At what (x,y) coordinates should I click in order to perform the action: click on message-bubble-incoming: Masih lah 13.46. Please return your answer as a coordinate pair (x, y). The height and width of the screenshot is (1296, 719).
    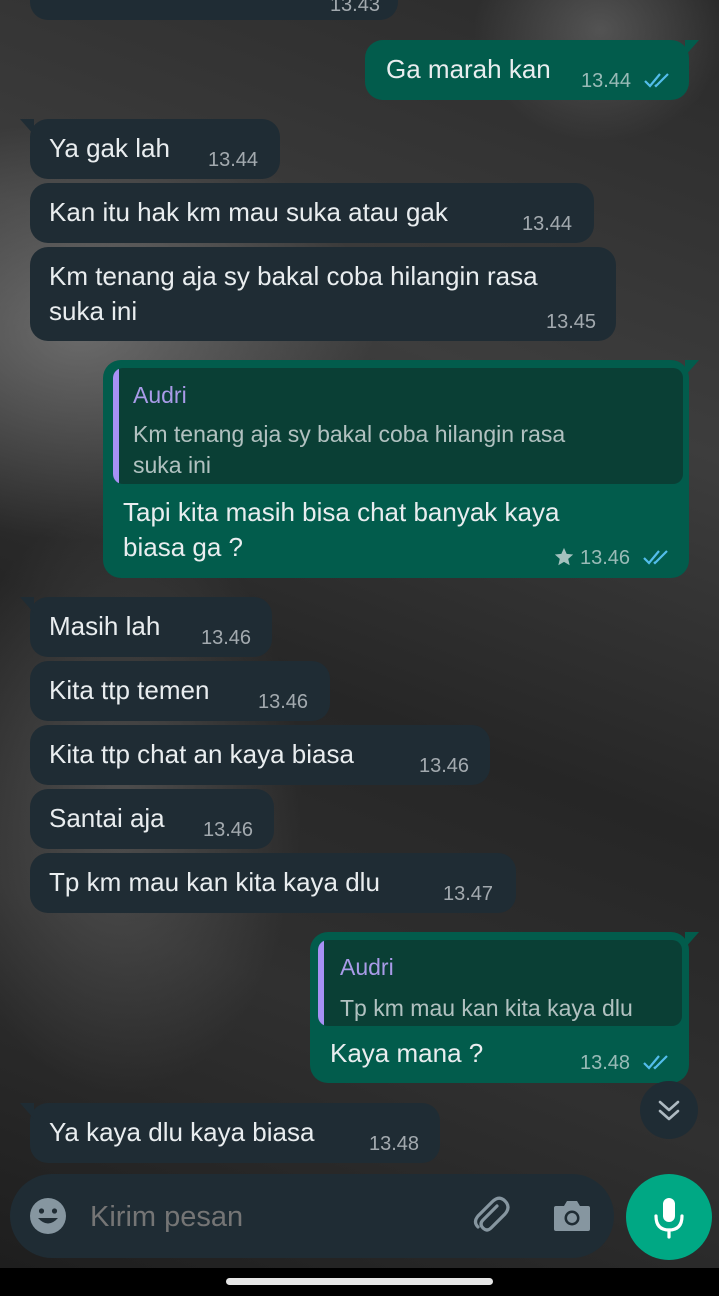
    Looking at the image, I should click on (146, 627).